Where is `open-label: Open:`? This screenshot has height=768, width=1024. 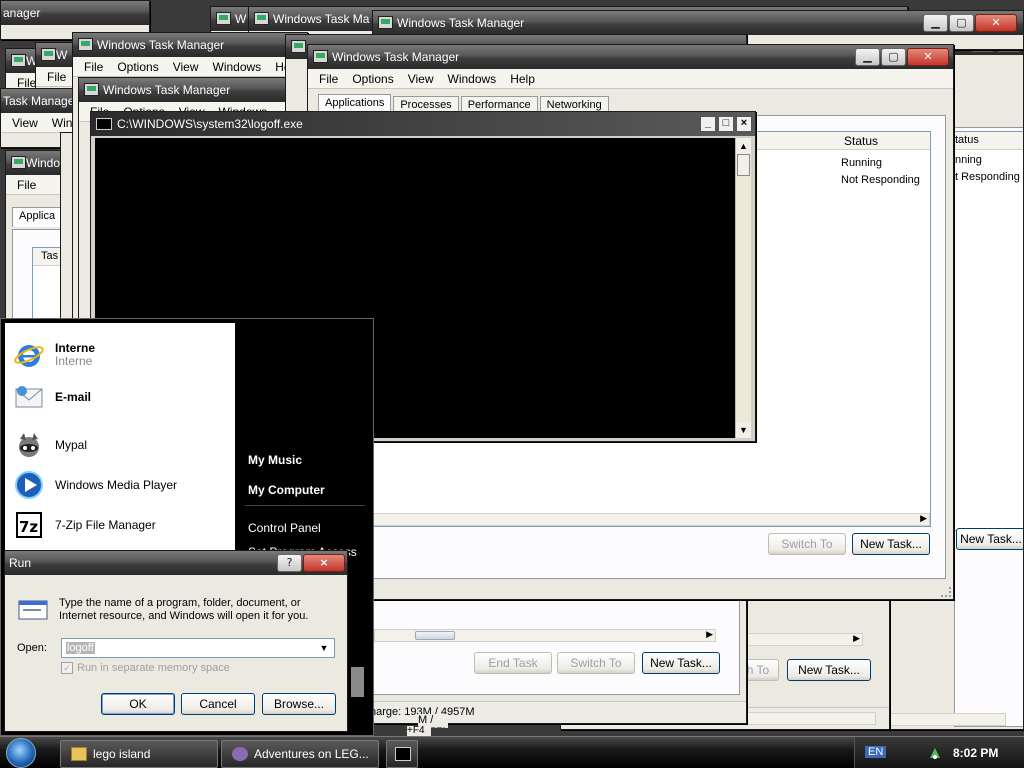 open-label: Open: is located at coordinates (32, 648).